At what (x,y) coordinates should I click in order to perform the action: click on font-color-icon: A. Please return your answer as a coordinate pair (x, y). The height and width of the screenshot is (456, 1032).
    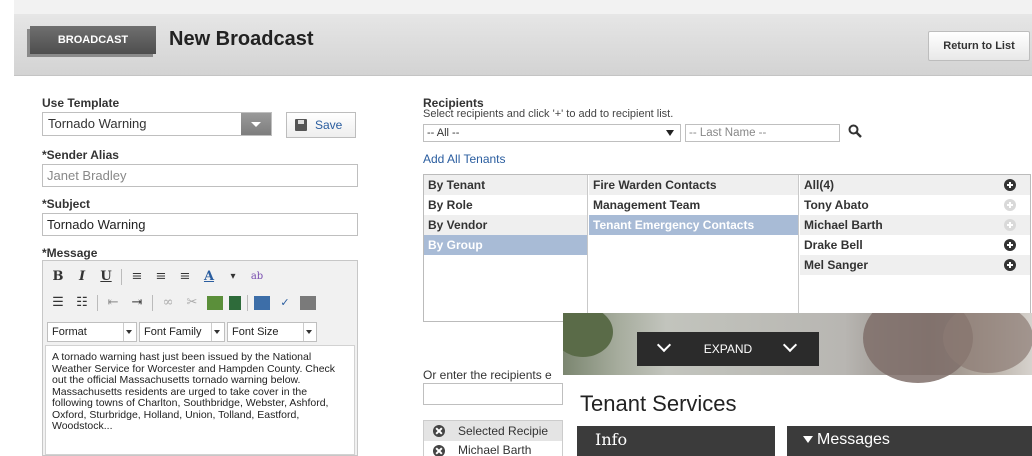
    Looking at the image, I should click on (209, 277).